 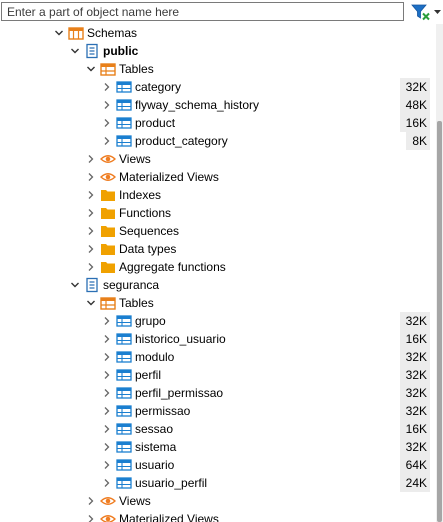 What do you see at coordinates (154, 429) in the screenshot?
I see `tree-node-label: sessao` at bounding box center [154, 429].